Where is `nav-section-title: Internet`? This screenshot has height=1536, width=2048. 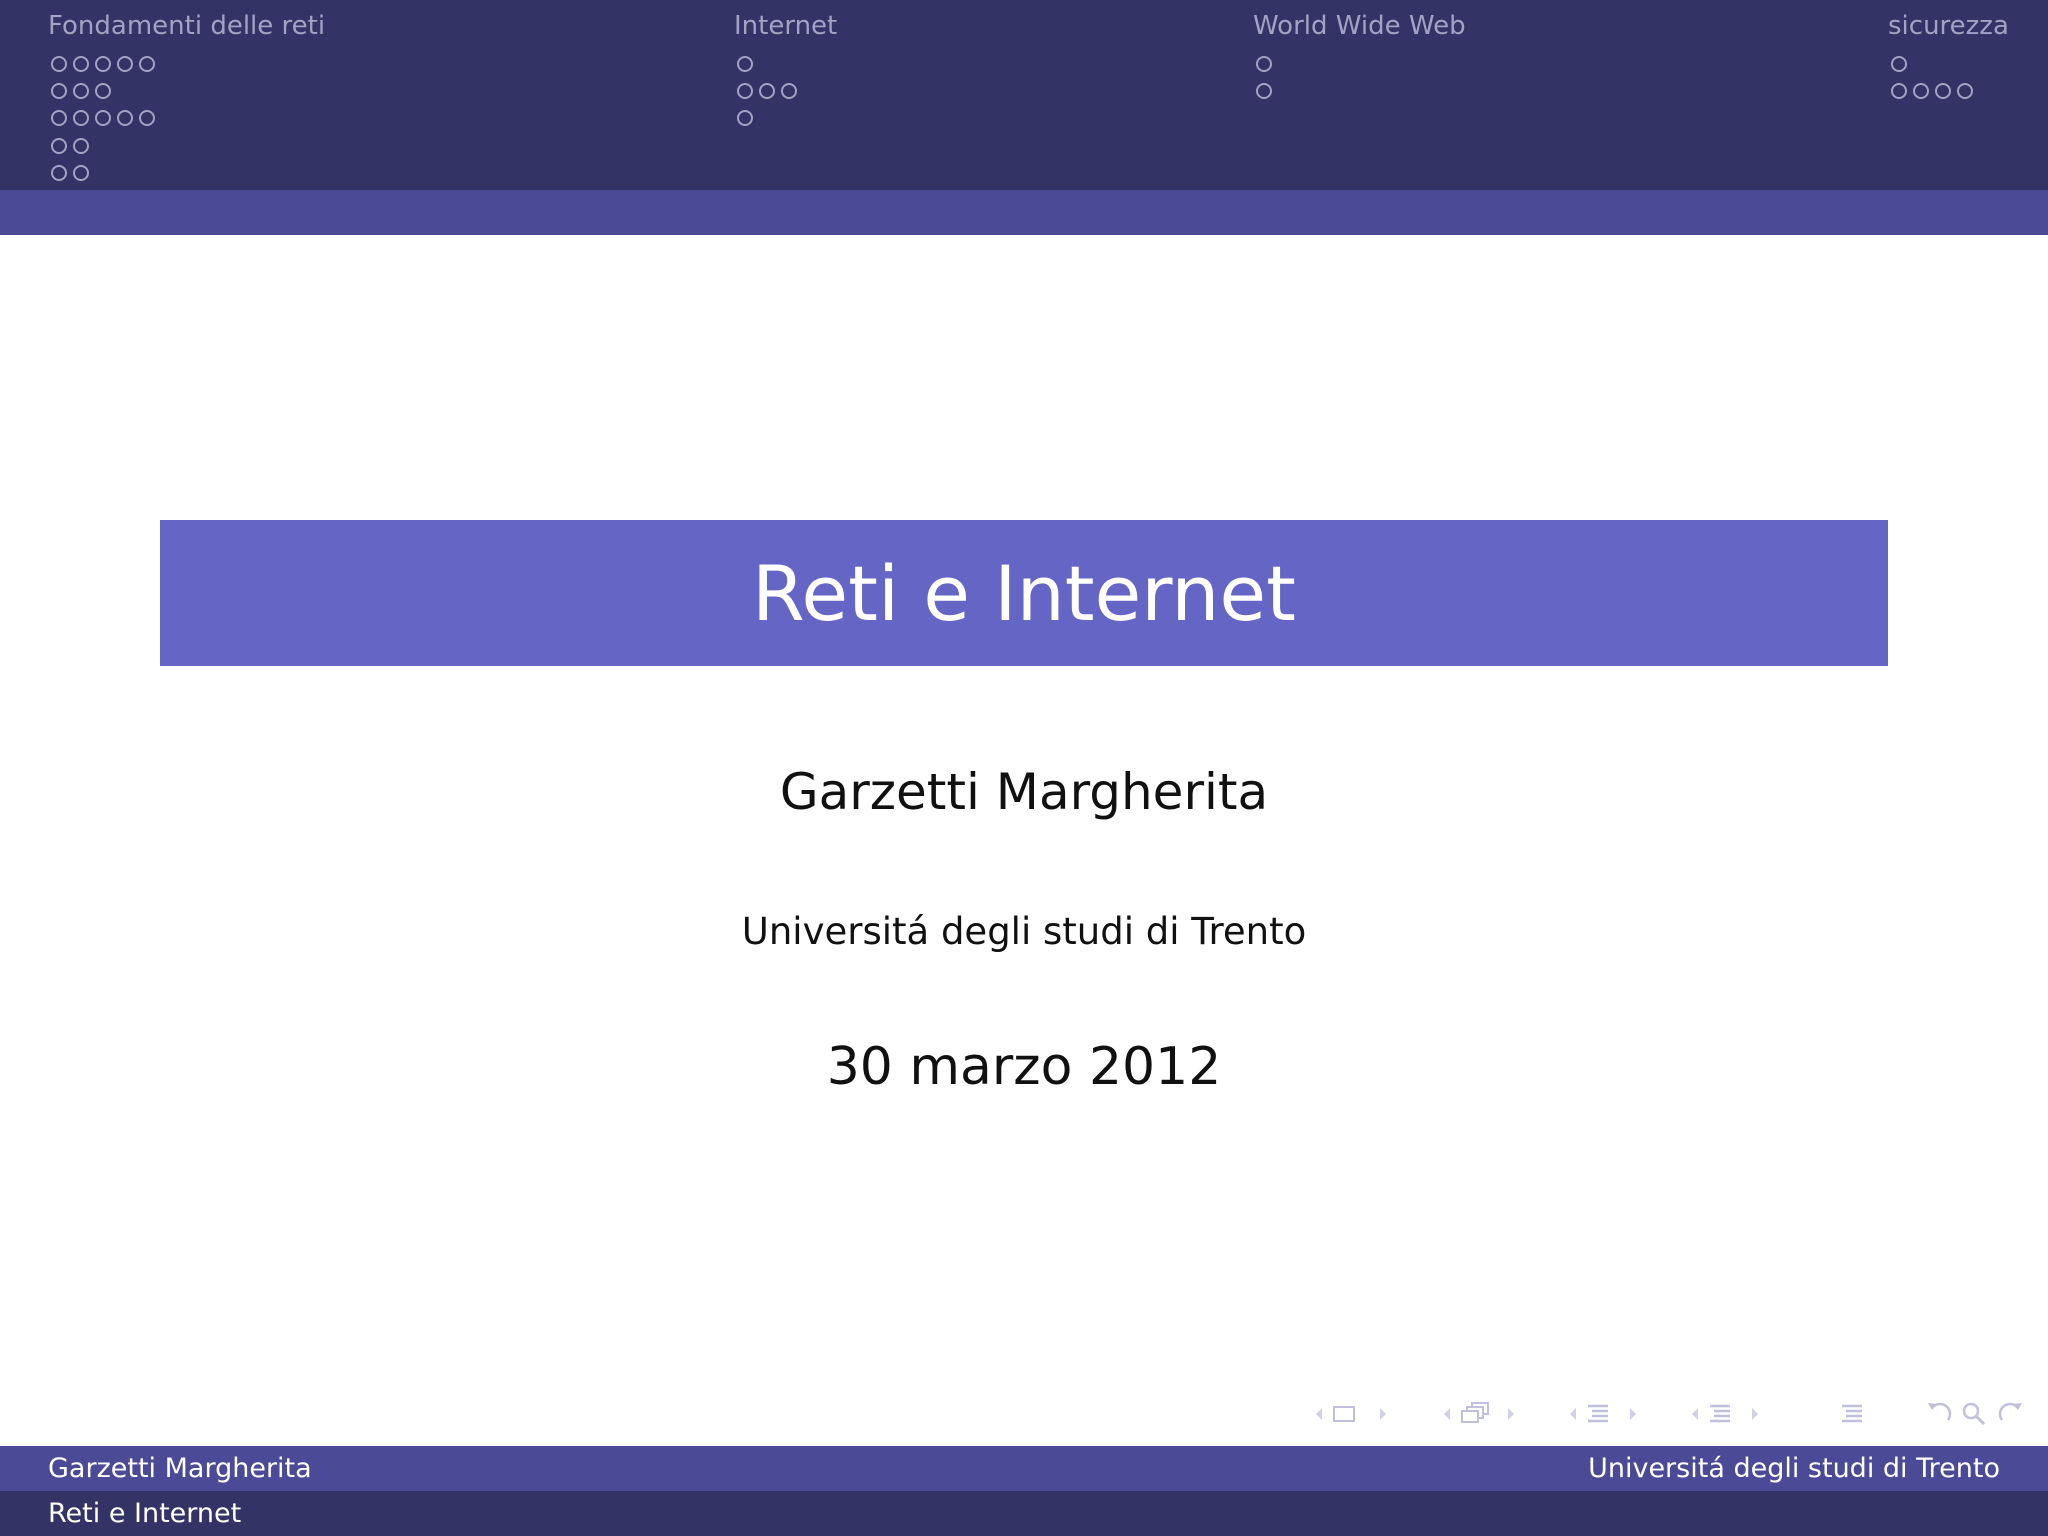 nav-section-title: Internet is located at coordinates (785, 26).